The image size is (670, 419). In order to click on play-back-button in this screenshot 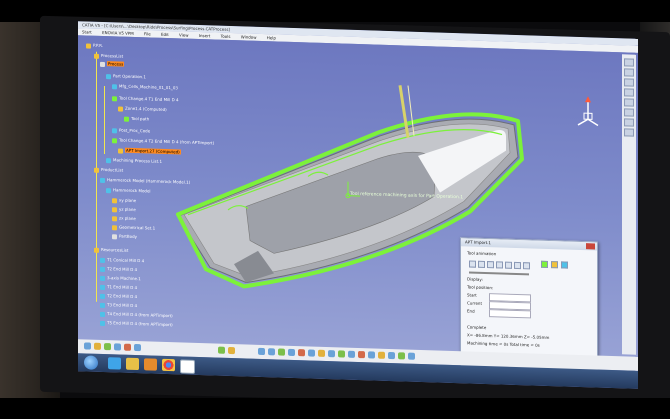, I will do `click(490, 265)`.